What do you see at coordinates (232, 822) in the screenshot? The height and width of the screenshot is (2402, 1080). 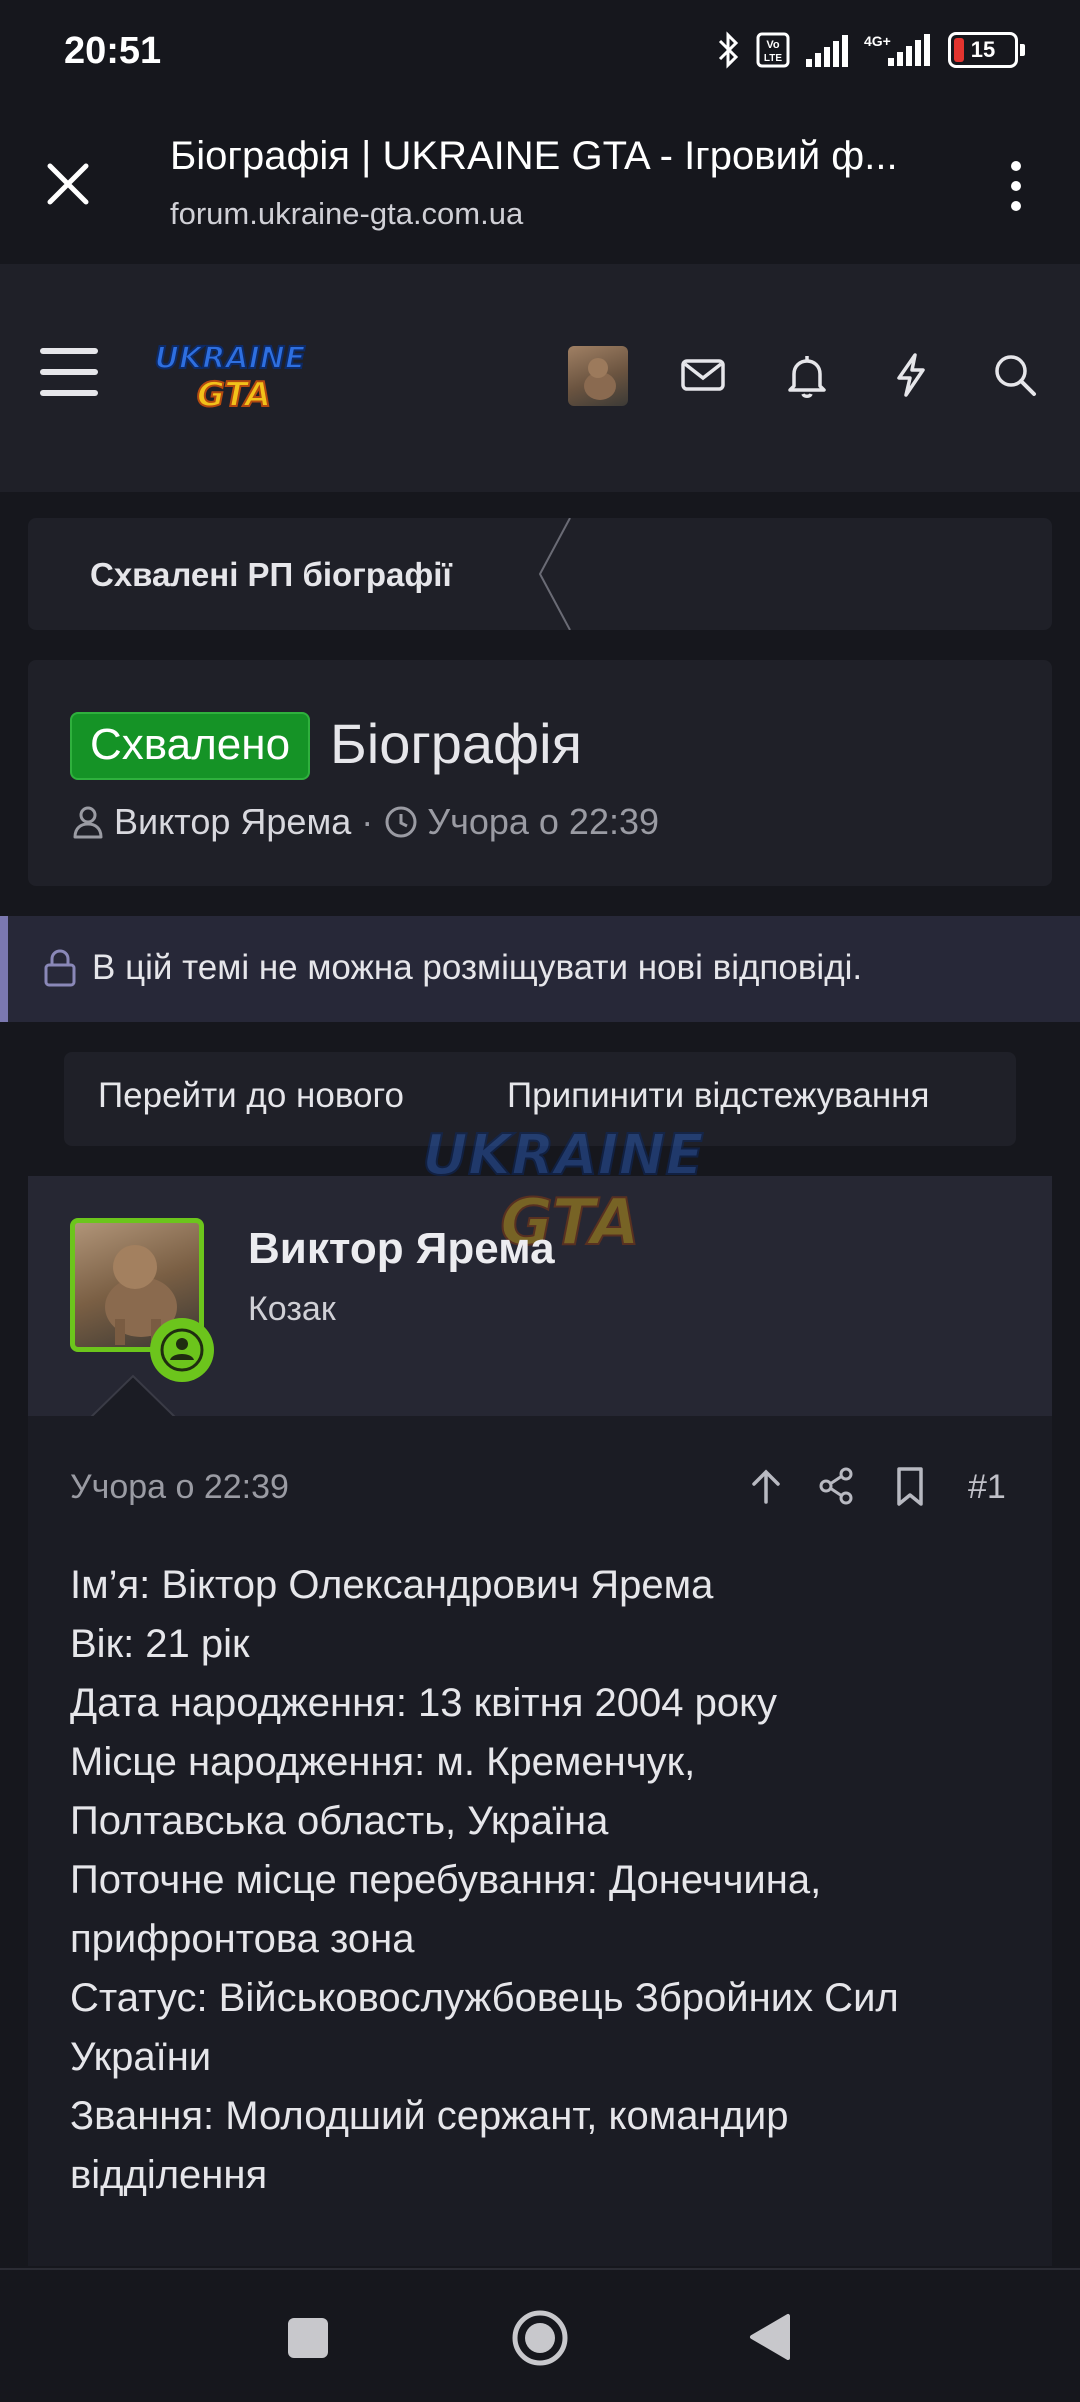 I see `thread-author: Виктор Ярема` at bounding box center [232, 822].